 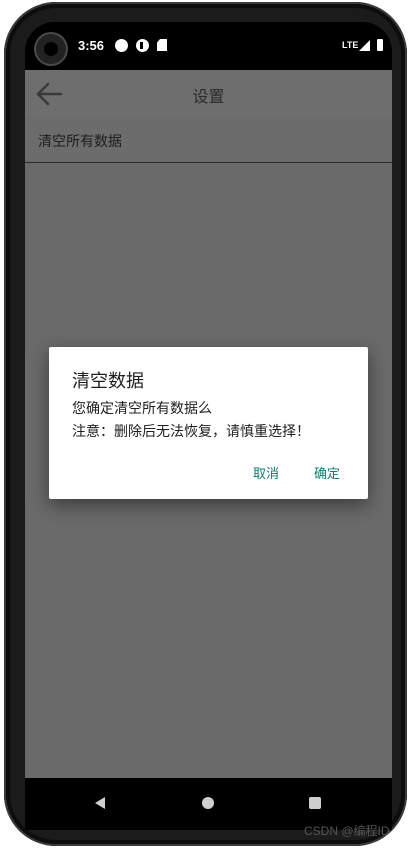 I want to click on page-title: 设置, so click(x=208, y=96).